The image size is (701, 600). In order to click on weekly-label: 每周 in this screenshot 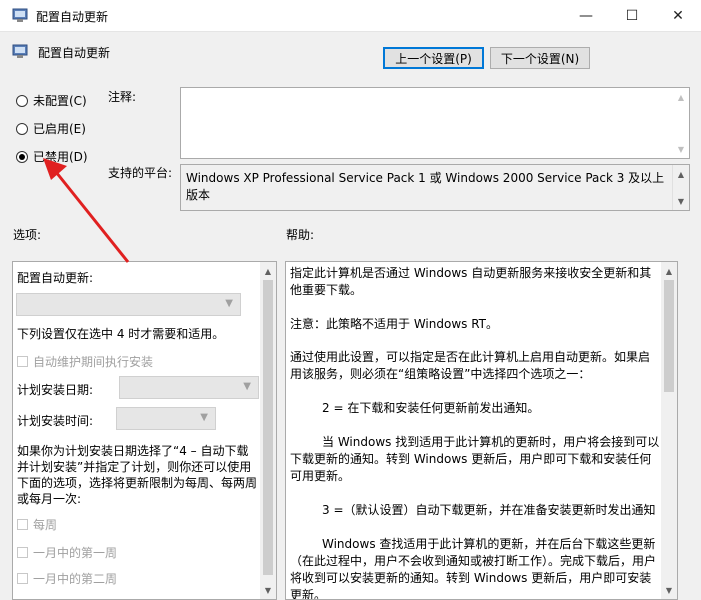, I will do `click(45, 525)`.